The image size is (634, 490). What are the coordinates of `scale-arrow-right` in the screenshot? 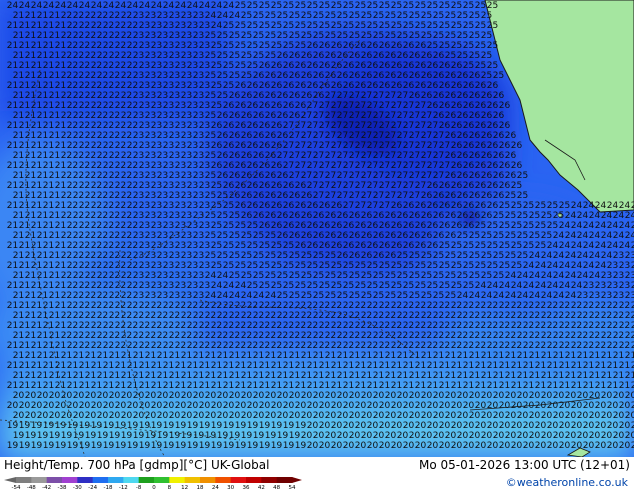 It's located at (297, 480).